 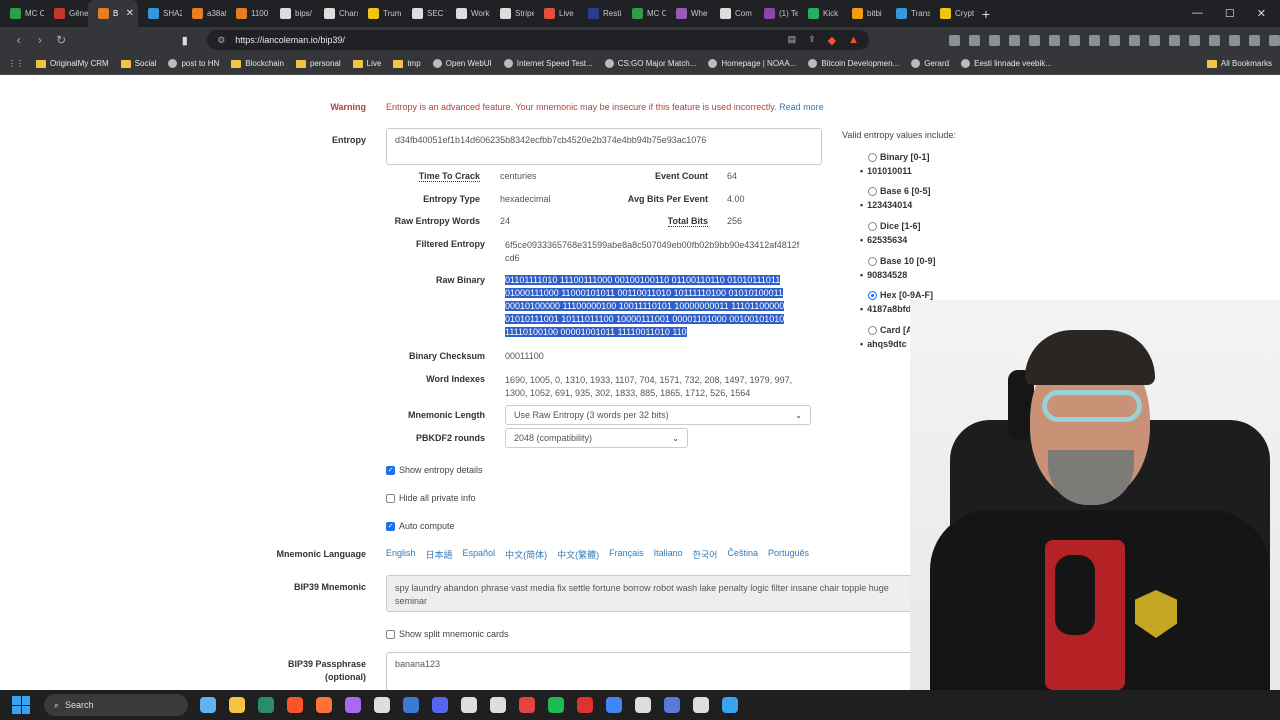 I want to click on language-link: Français, so click(x=626, y=554).